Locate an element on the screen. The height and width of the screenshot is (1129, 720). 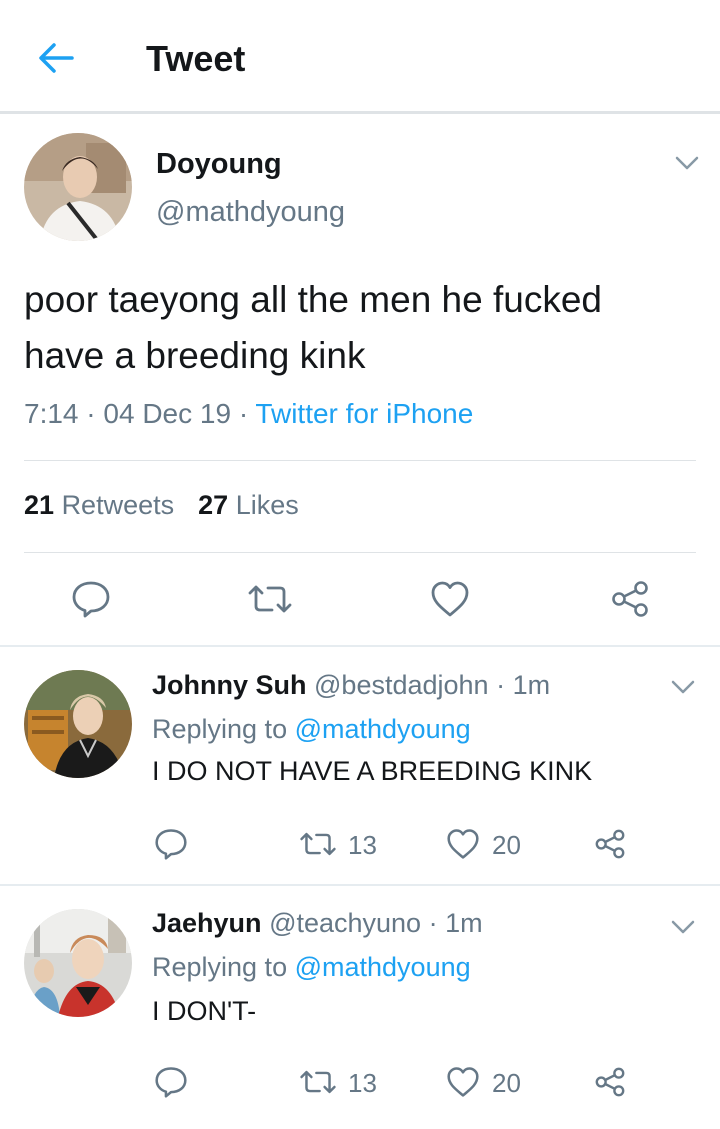
retweets-count: 21 is located at coordinates (39, 505).